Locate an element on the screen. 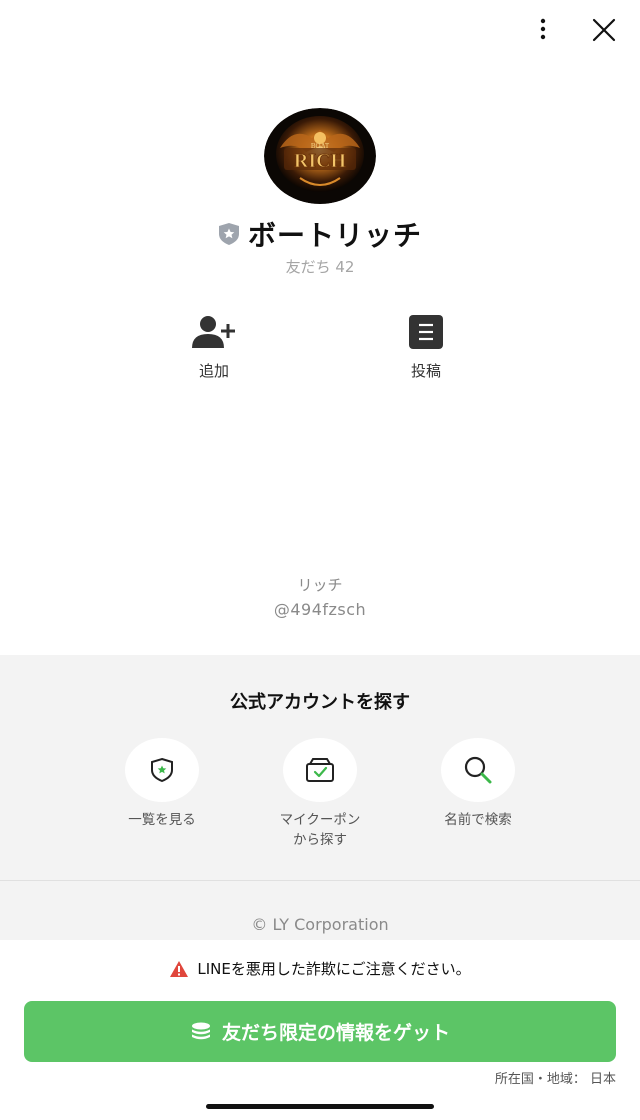 The width and height of the screenshot is (640, 1120). account-id: @494fzsch is located at coordinates (320, 609).